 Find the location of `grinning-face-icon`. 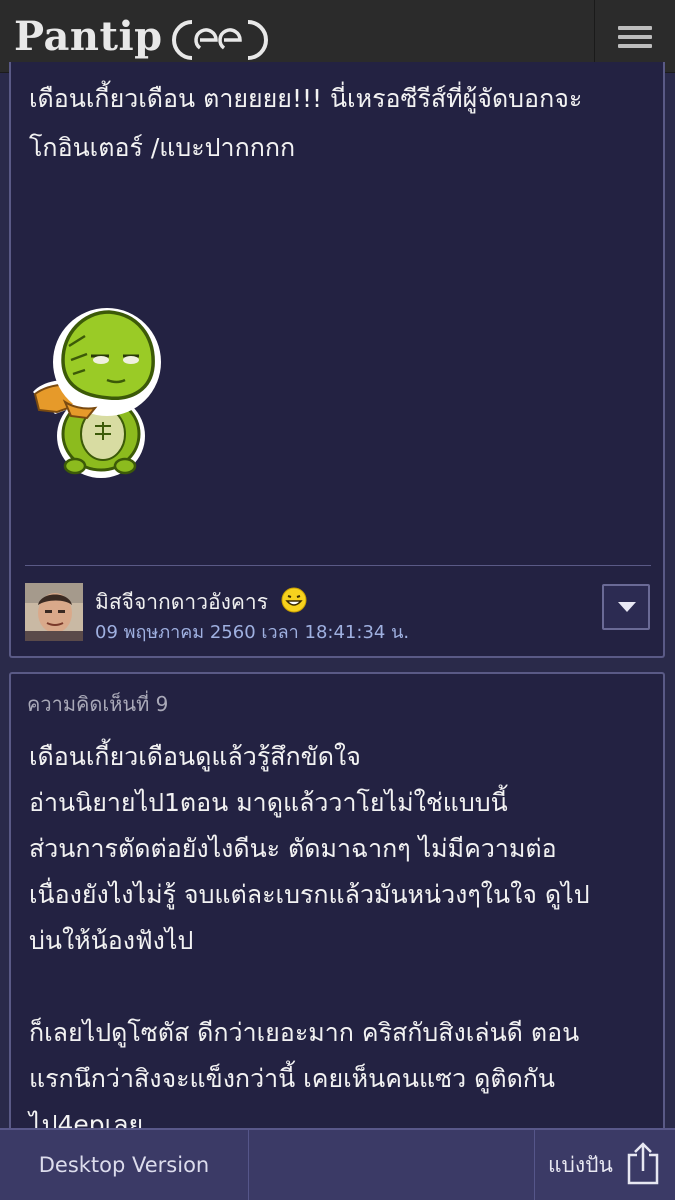

grinning-face-icon is located at coordinates (294, 600).